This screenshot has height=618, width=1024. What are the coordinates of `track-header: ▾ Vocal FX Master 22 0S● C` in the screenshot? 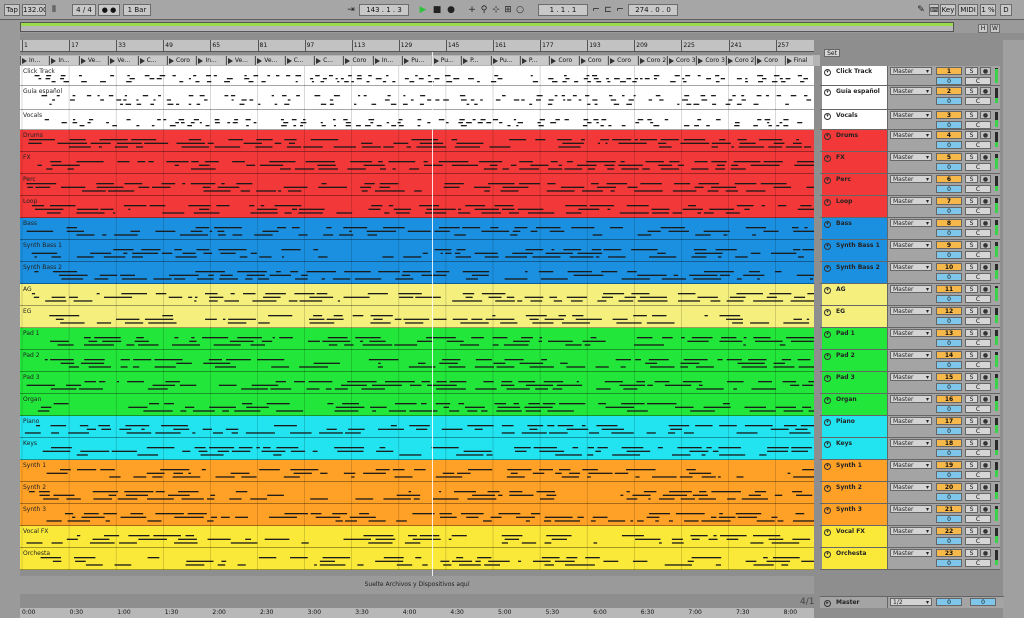 It's located at (910, 537).